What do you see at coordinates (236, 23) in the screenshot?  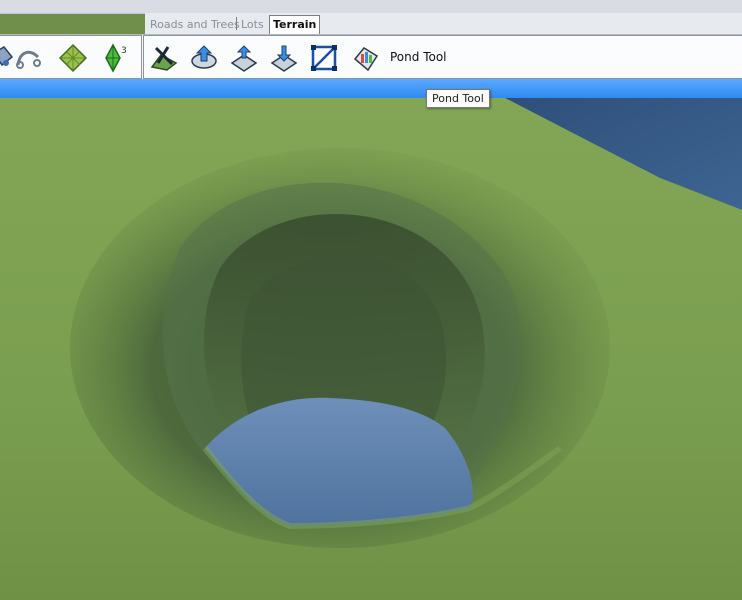 I see `tab-separator` at bounding box center [236, 23].